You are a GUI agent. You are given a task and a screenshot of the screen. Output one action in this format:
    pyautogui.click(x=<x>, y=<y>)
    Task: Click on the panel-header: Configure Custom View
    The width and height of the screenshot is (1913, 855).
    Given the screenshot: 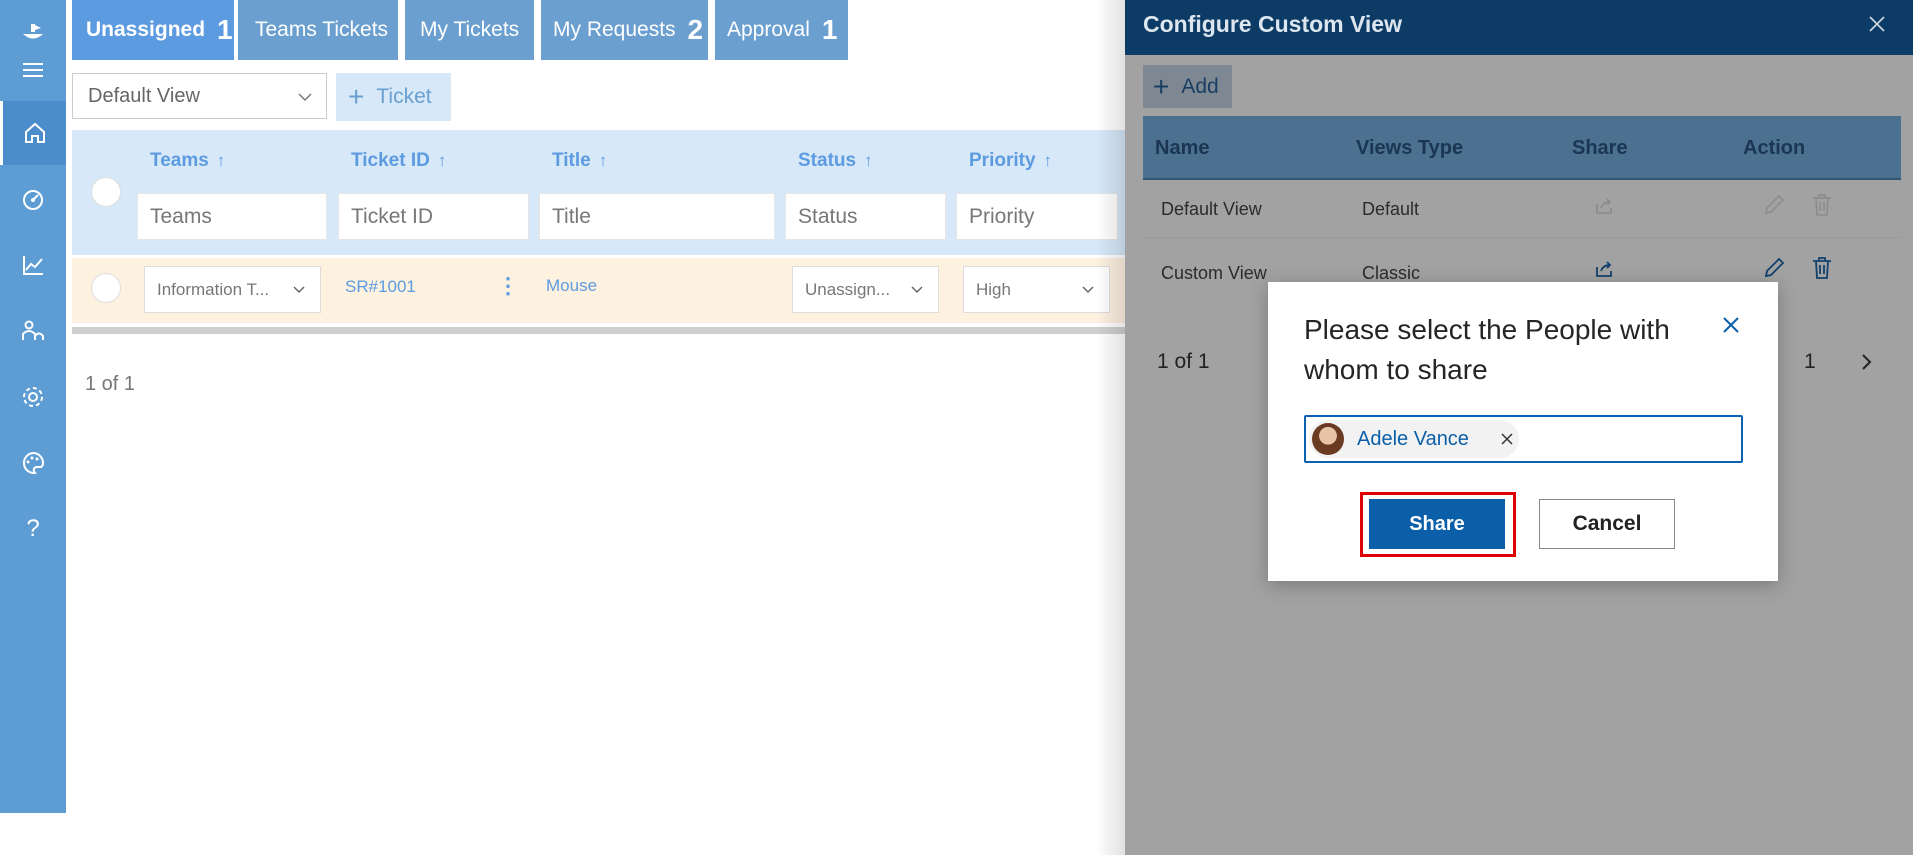 What is the action you would take?
    pyautogui.click(x=1519, y=27)
    